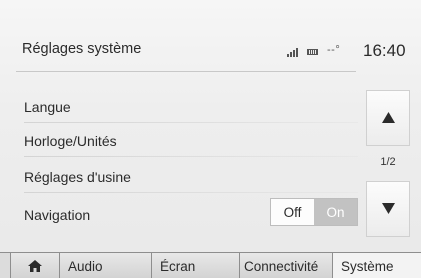 The height and width of the screenshot is (278, 421). I want to click on scroll-down-button, so click(388, 209).